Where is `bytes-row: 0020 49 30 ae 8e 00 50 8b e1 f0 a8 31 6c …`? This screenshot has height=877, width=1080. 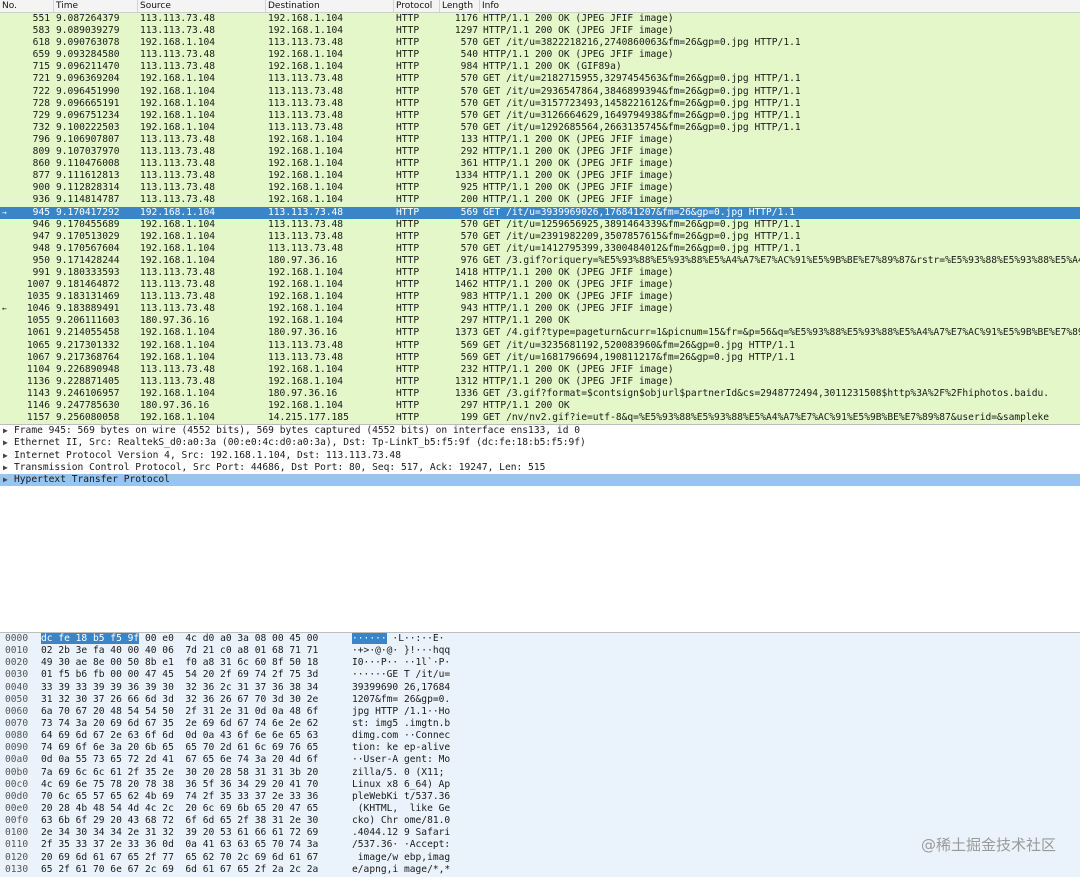 bytes-row: 0020 49 30 ae 8e 00 50 8b e1 f0 a8 31 6c … is located at coordinates (540, 663).